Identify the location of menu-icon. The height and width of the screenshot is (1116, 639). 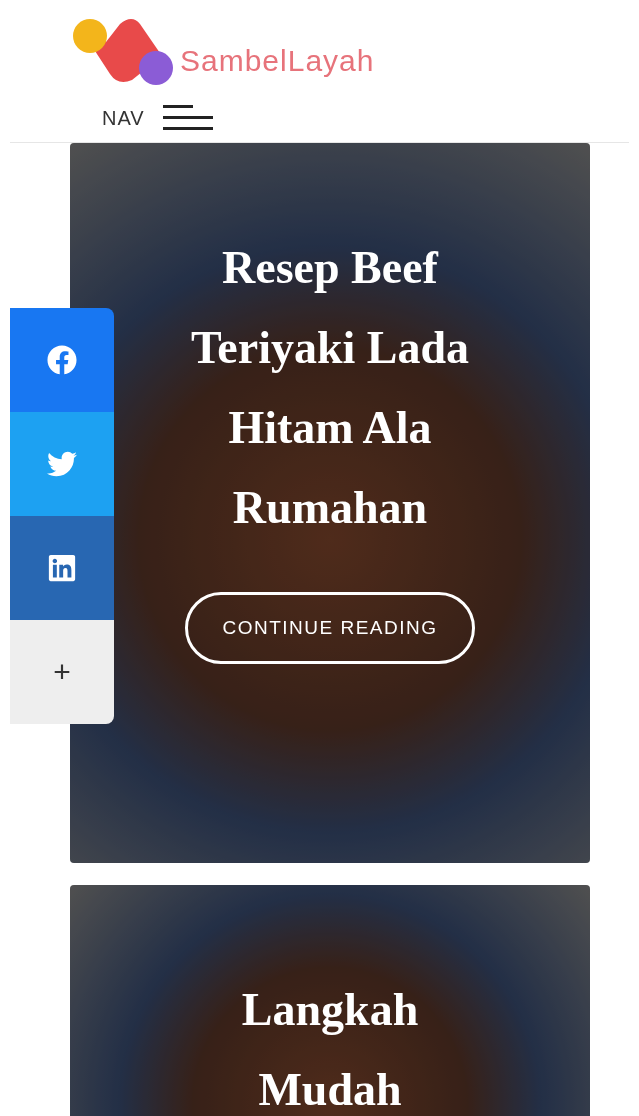
(187, 118).